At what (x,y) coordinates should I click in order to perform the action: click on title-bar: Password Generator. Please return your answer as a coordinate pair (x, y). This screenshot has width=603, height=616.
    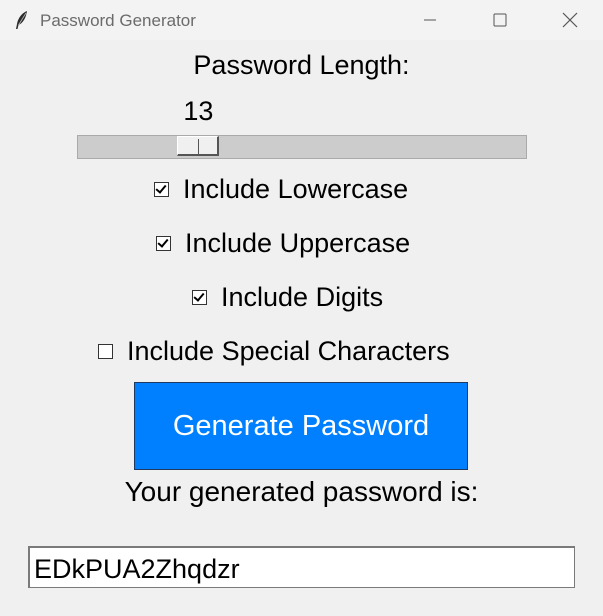
    Looking at the image, I should click on (301, 20).